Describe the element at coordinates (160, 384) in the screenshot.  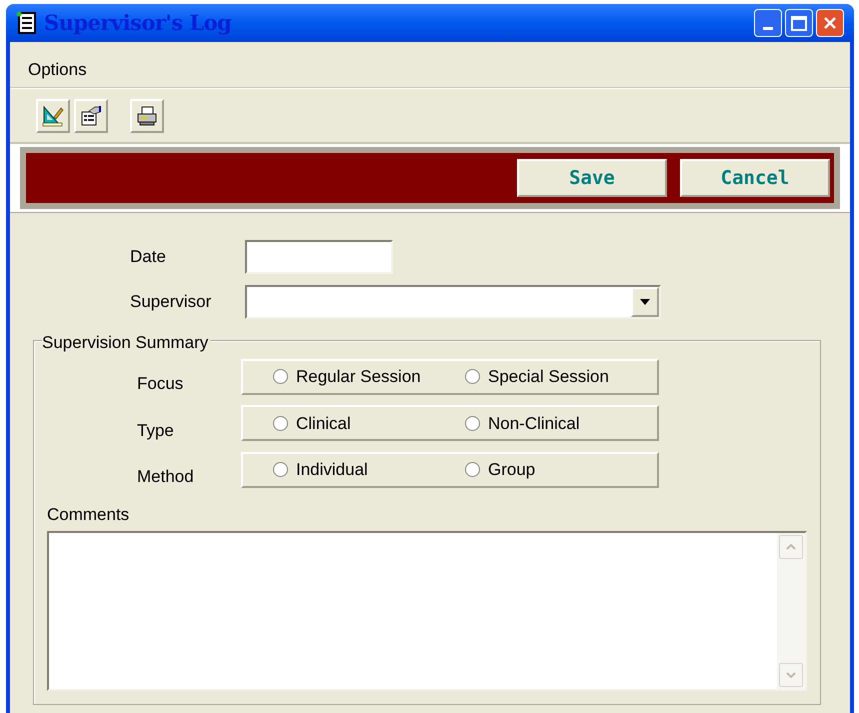
I see `row-label: Focus` at that location.